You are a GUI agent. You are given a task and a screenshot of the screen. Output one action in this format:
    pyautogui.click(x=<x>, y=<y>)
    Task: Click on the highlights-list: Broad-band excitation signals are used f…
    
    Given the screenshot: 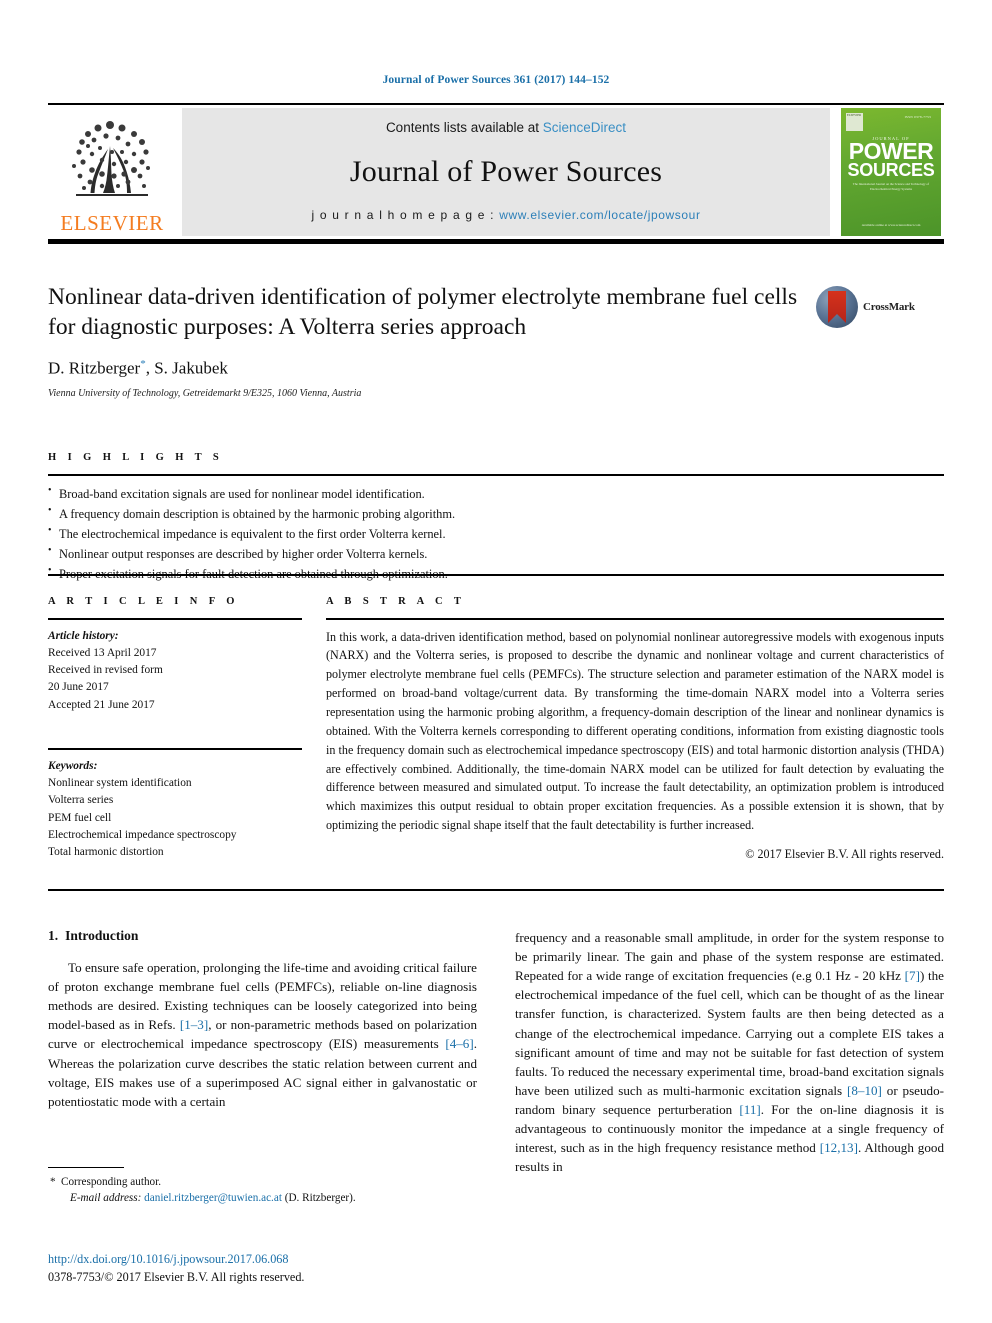 What is the action you would take?
    pyautogui.click(x=496, y=533)
    